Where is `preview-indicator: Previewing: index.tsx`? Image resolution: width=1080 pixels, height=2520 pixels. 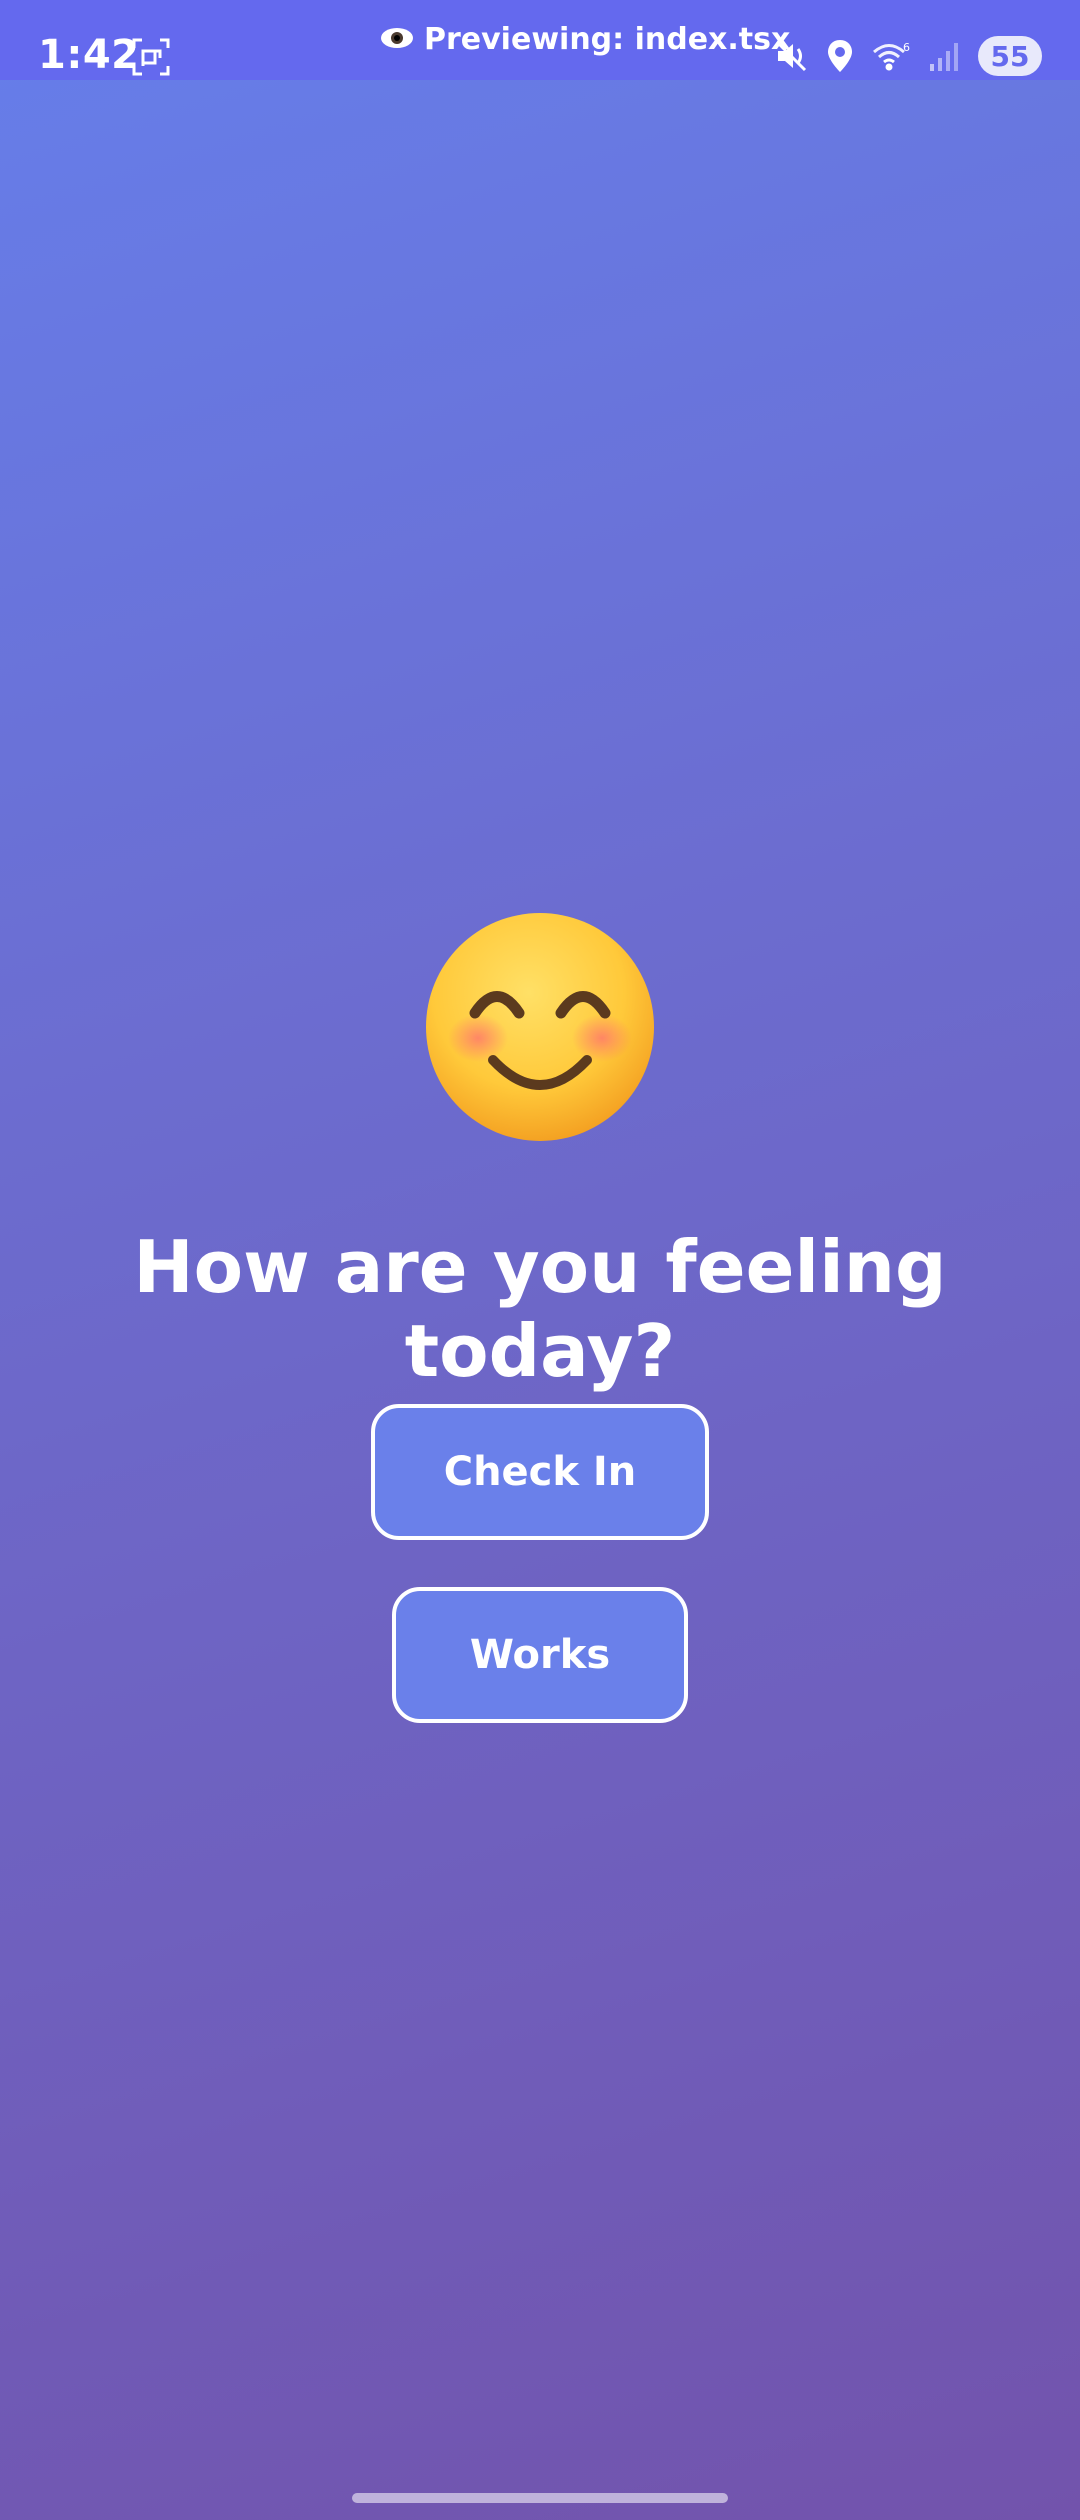
preview-indicator: Previewing: index.tsx is located at coordinates (585, 39).